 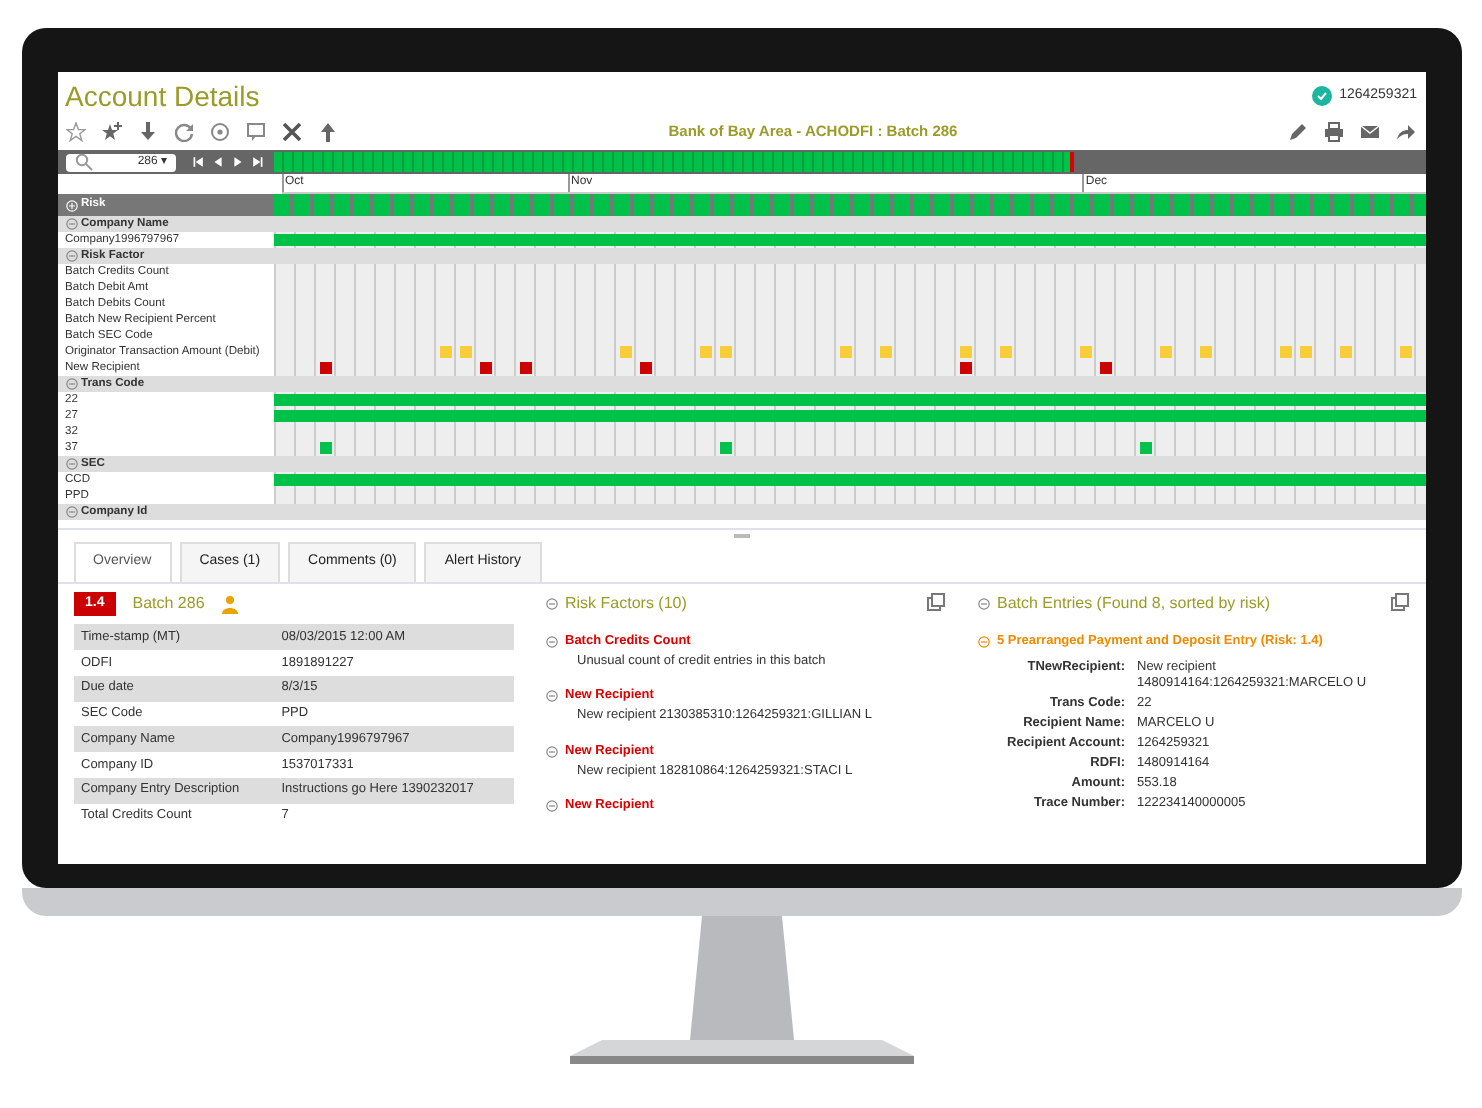 What do you see at coordinates (217, 162) in the screenshot?
I see `previous-icon` at bounding box center [217, 162].